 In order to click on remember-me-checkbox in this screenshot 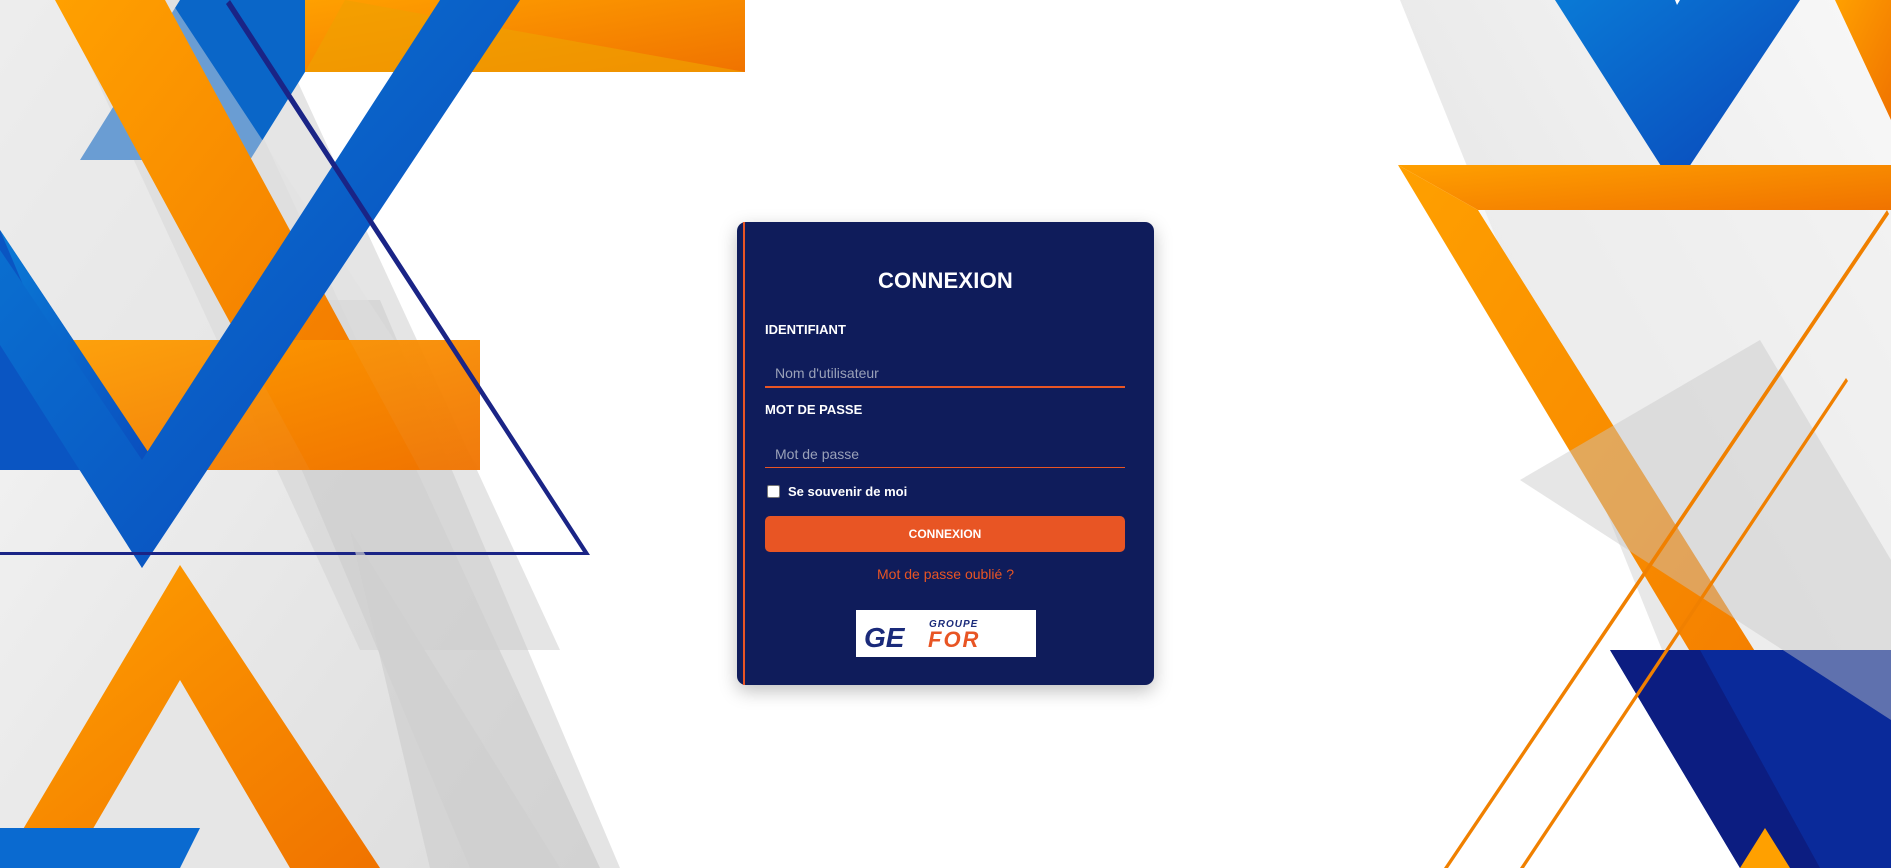, I will do `click(773, 491)`.